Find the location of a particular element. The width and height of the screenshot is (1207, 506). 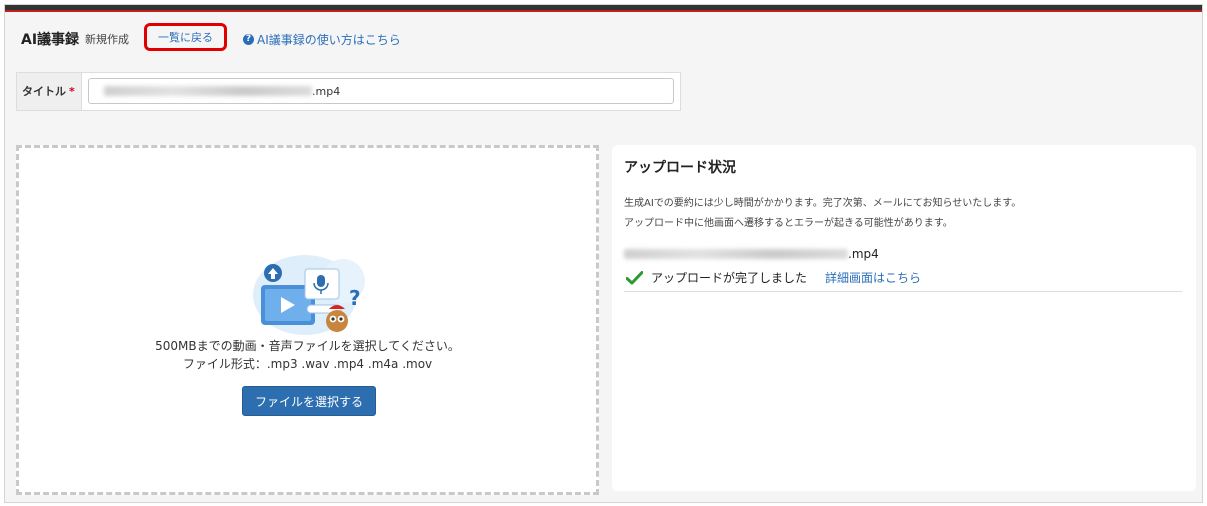

title-label-text: タイトル is located at coordinates (44, 91).